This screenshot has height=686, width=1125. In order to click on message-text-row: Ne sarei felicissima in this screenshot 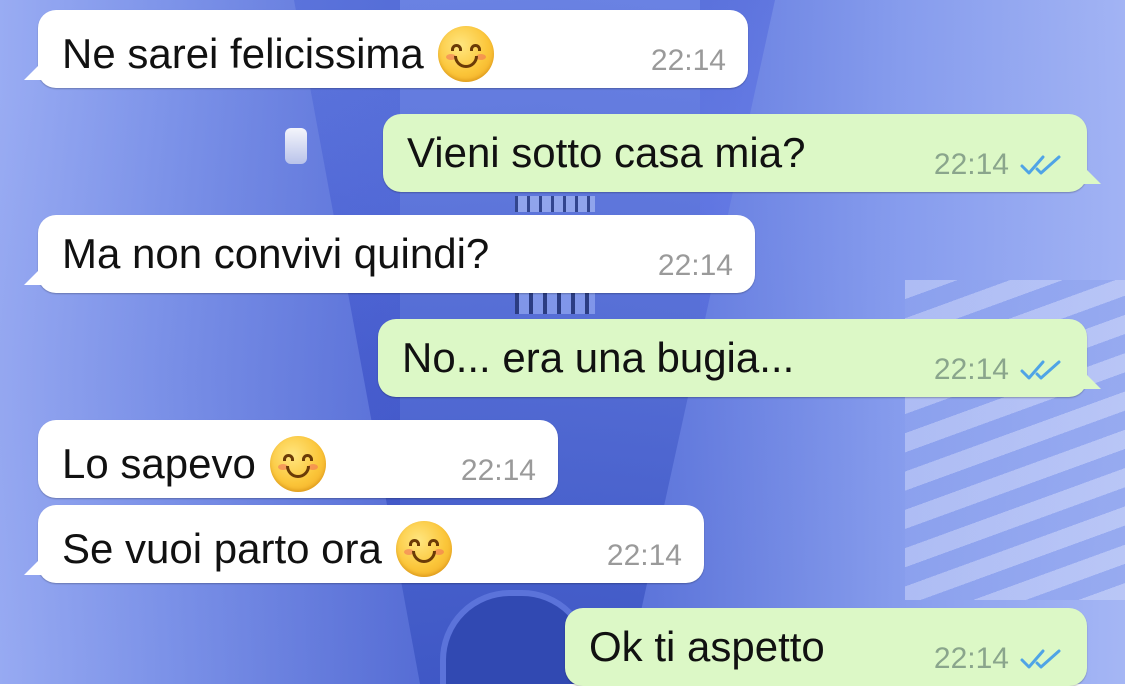, I will do `click(278, 54)`.